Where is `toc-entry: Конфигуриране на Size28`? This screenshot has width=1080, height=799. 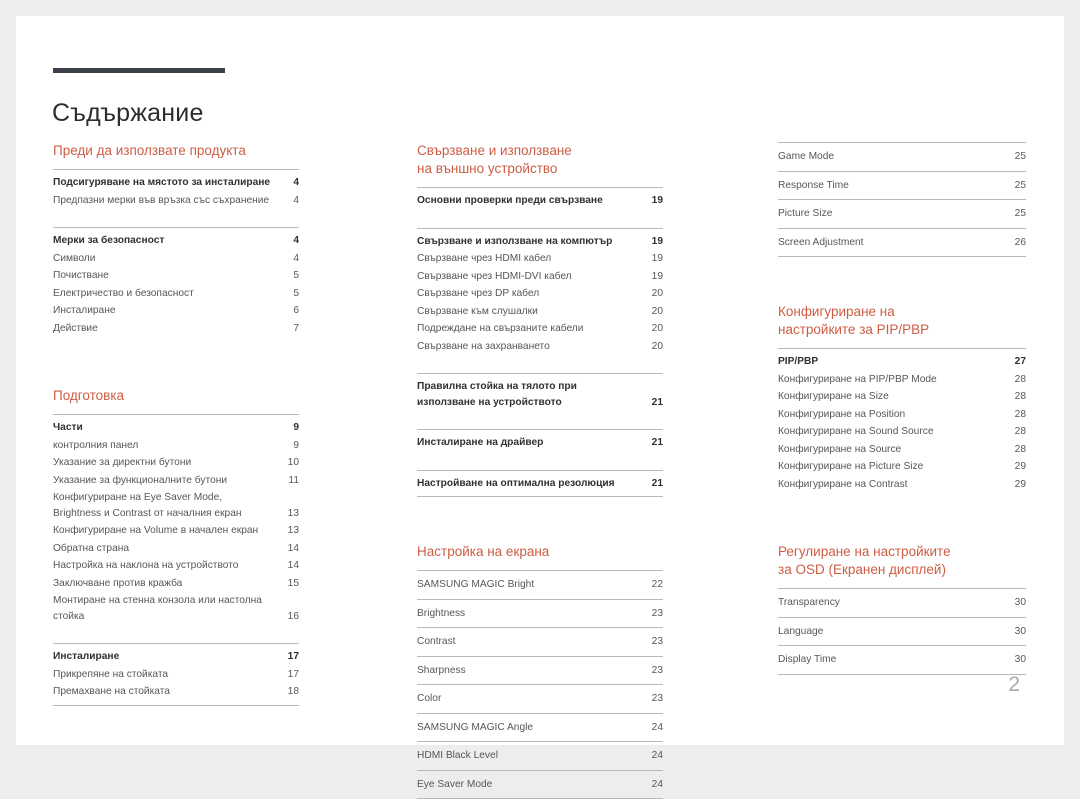 toc-entry: Конфигуриране на Size28 is located at coordinates (902, 397).